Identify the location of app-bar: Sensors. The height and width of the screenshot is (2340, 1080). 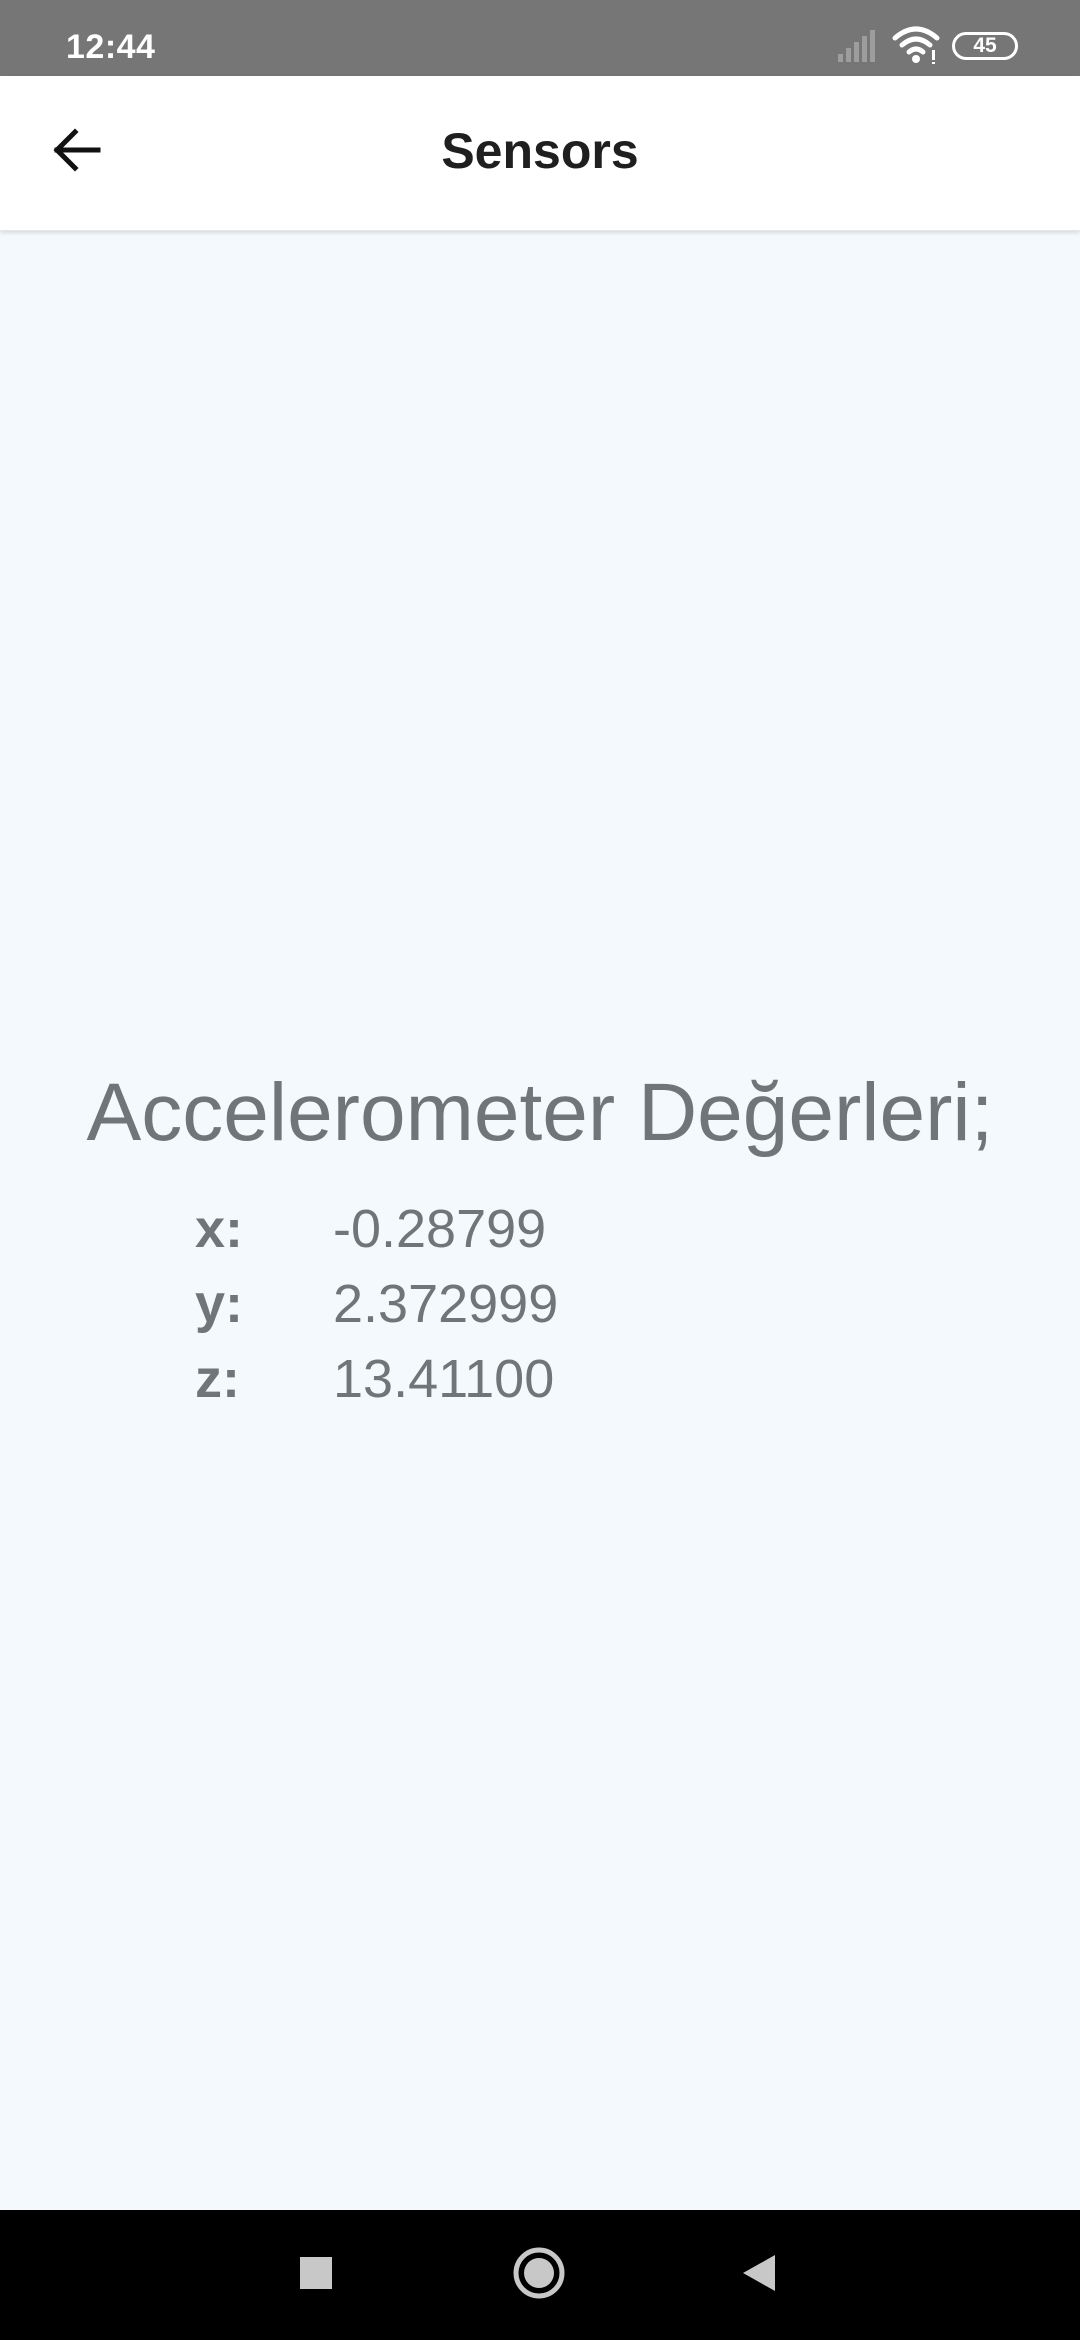
(540, 153).